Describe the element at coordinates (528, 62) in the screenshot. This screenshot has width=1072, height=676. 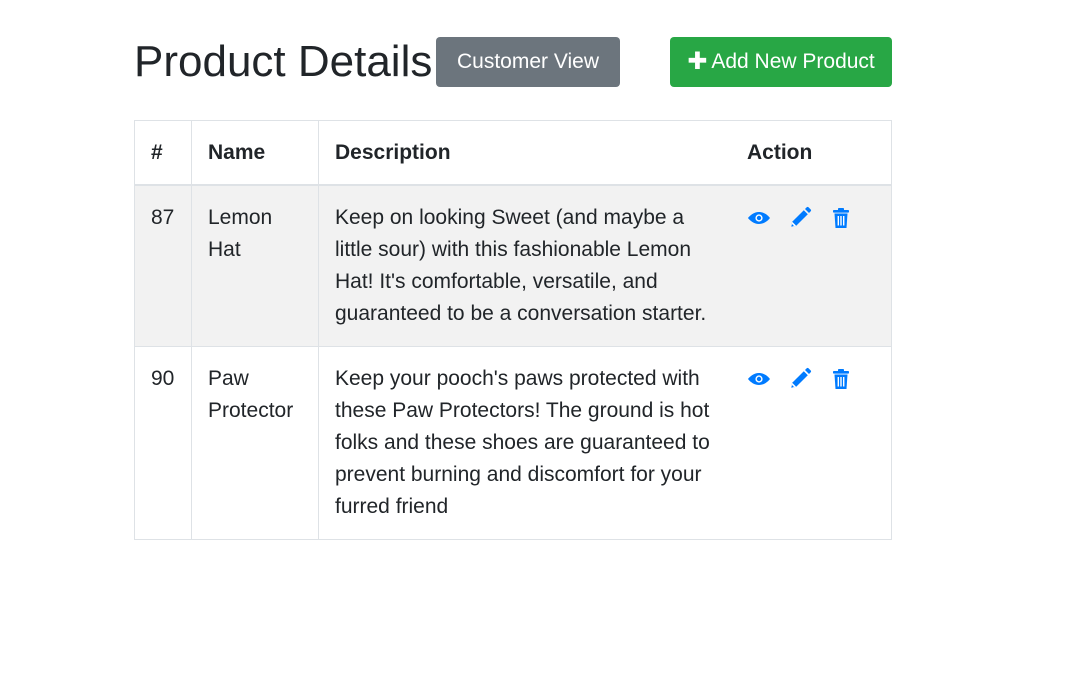
I see `customer-view-button: Customer View` at that location.